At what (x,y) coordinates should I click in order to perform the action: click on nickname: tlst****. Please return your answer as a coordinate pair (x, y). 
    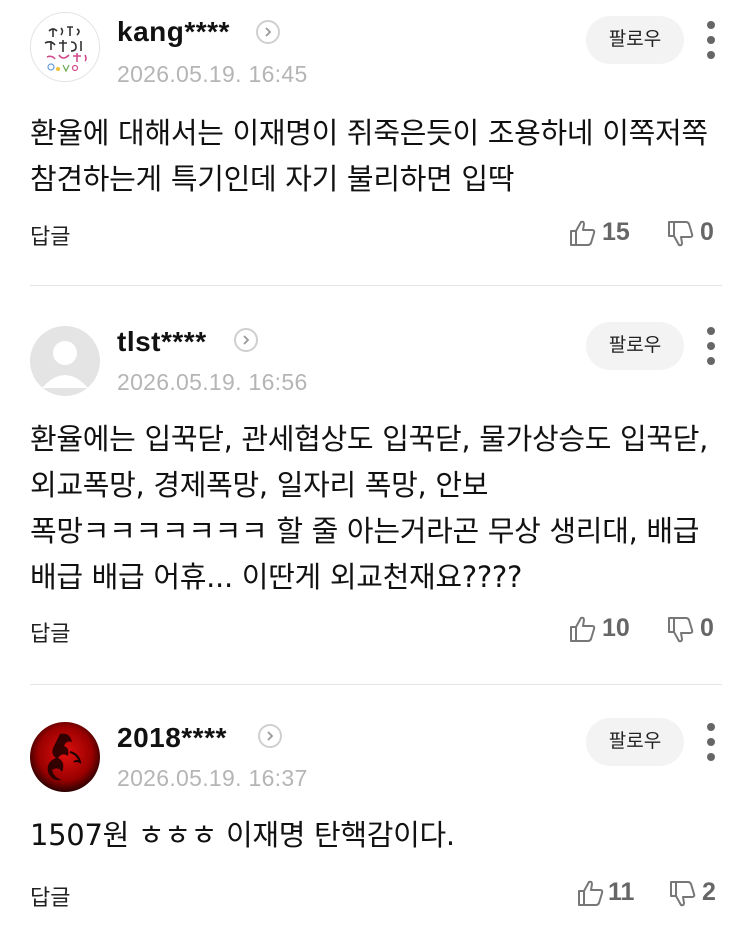
    Looking at the image, I should click on (162, 342).